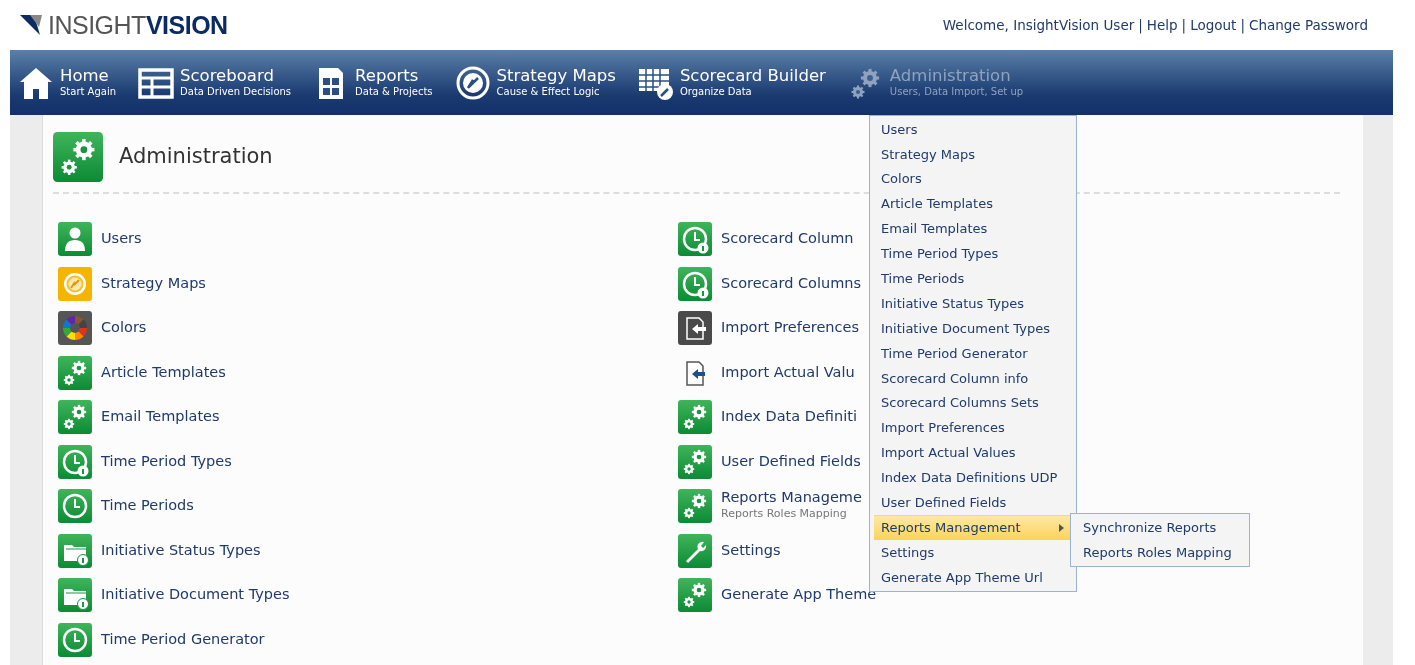 The image size is (1415, 665). What do you see at coordinates (1038, 24) in the screenshot?
I see `welcome-text: Welcome, InsightVision User` at bounding box center [1038, 24].